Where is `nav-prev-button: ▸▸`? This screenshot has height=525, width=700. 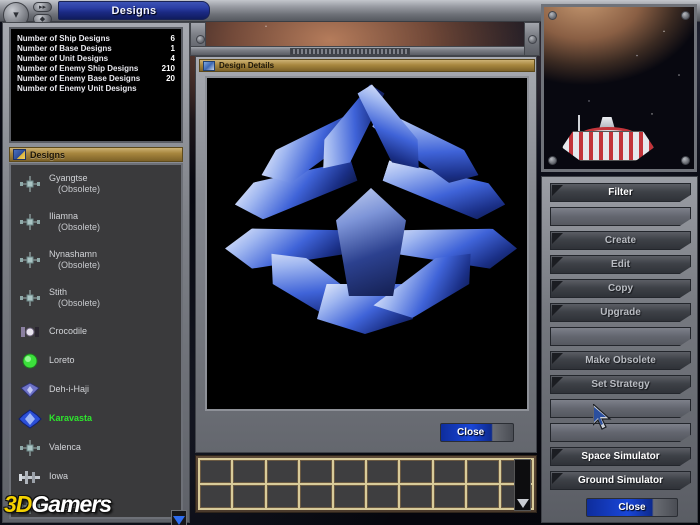 nav-prev-button: ▸▸ is located at coordinates (42, 7).